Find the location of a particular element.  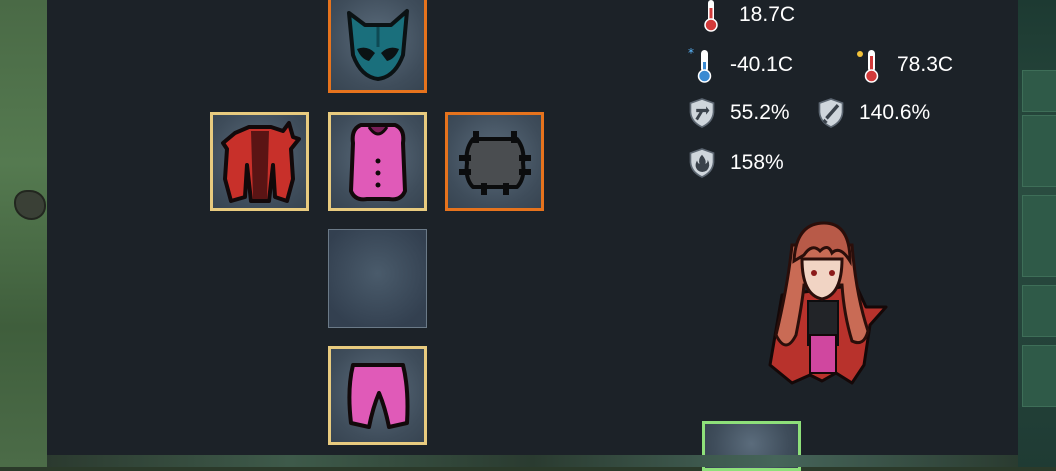

mask-icon is located at coordinates (377, 44).